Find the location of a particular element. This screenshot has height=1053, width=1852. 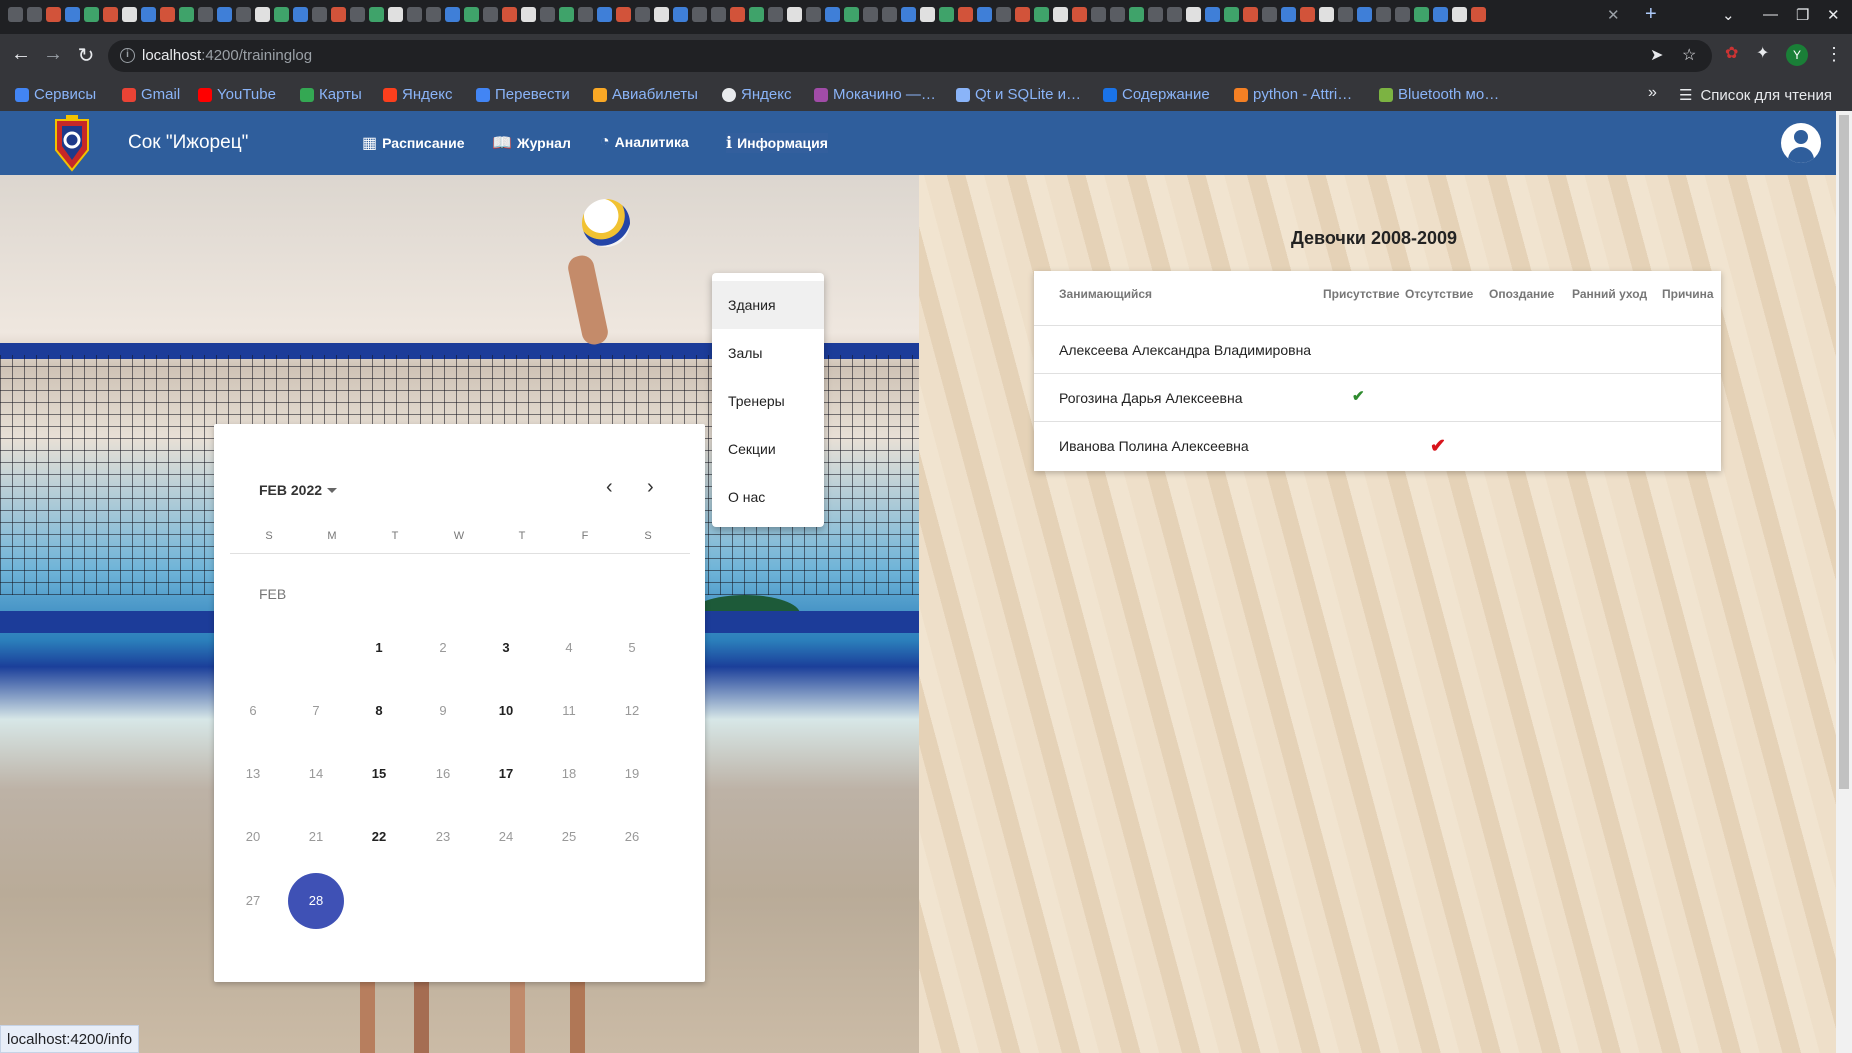

present-check-icon: ✔ is located at coordinates (1358, 396).